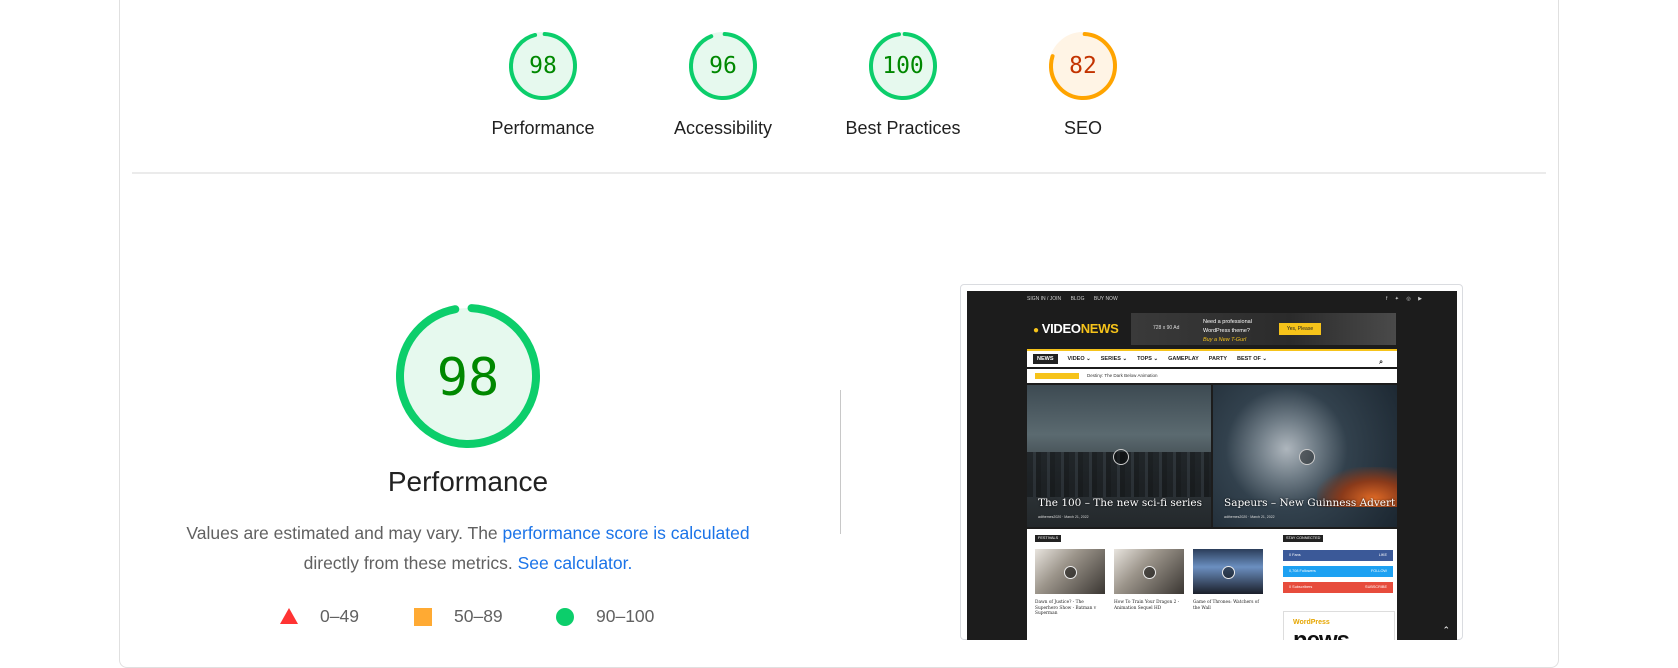 This screenshot has height=668, width=1678. What do you see at coordinates (1376, 587) in the screenshot?
I see `social-action: SUBSCRIBE` at bounding box center [1376, 587].